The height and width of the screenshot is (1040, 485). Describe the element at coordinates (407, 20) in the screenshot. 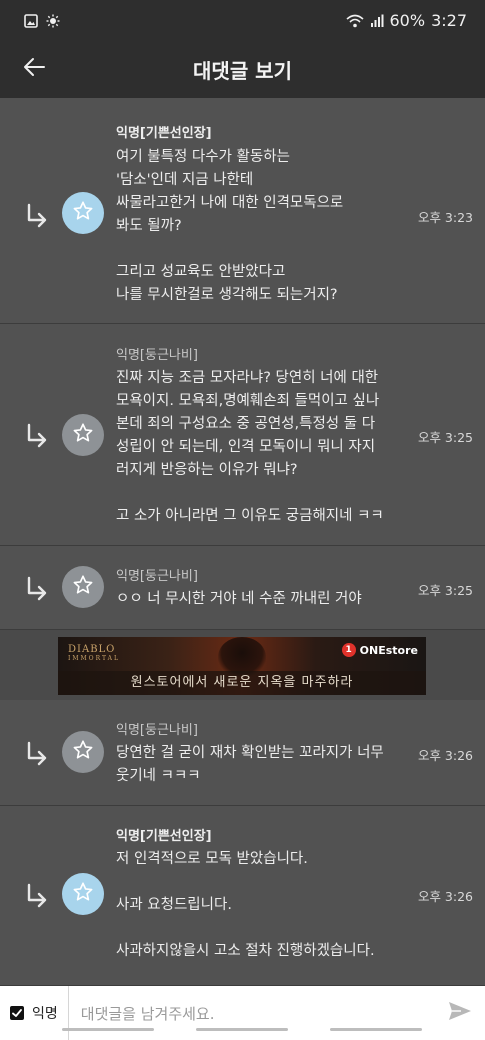

I see `battery-level: 60%` at that location.